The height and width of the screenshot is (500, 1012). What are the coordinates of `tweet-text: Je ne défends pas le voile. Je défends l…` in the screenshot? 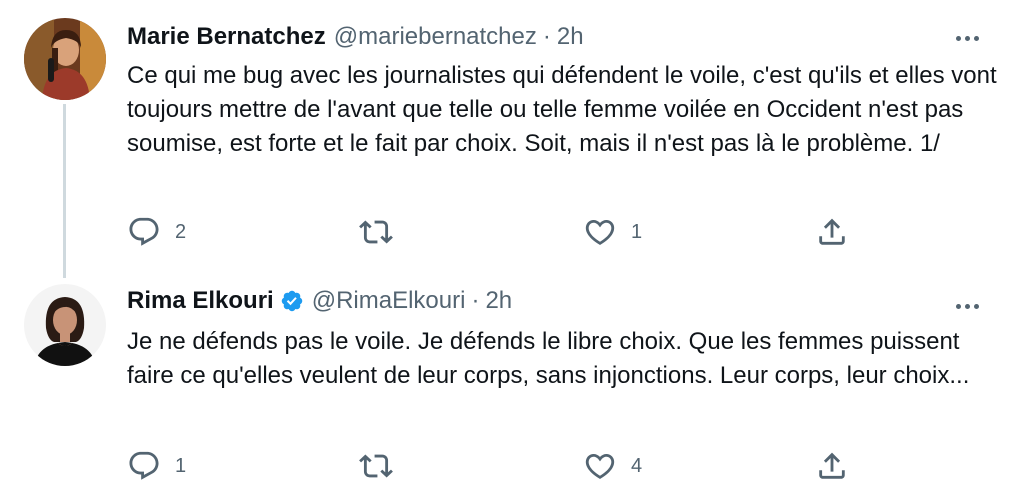 It's located at (548, 358).